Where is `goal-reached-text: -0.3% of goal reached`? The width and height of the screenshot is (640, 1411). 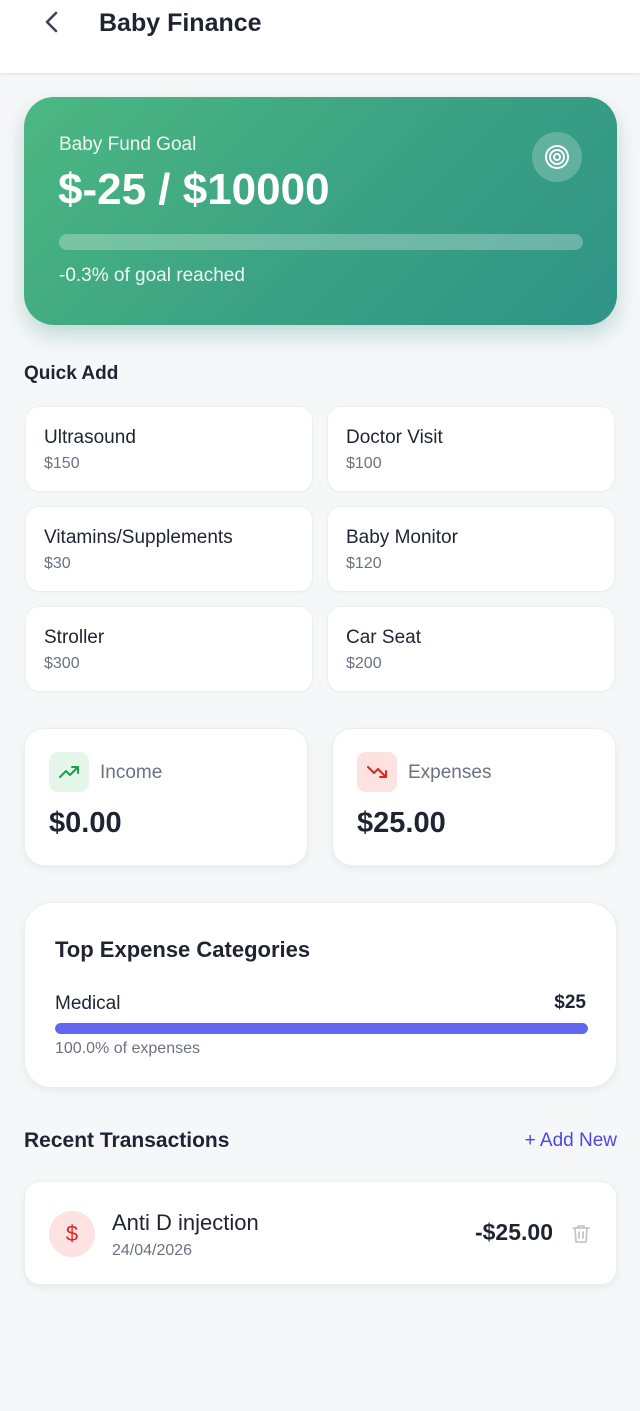 goal-reached-text: -0.3% of goal reached is located at coordinates (152, 275).